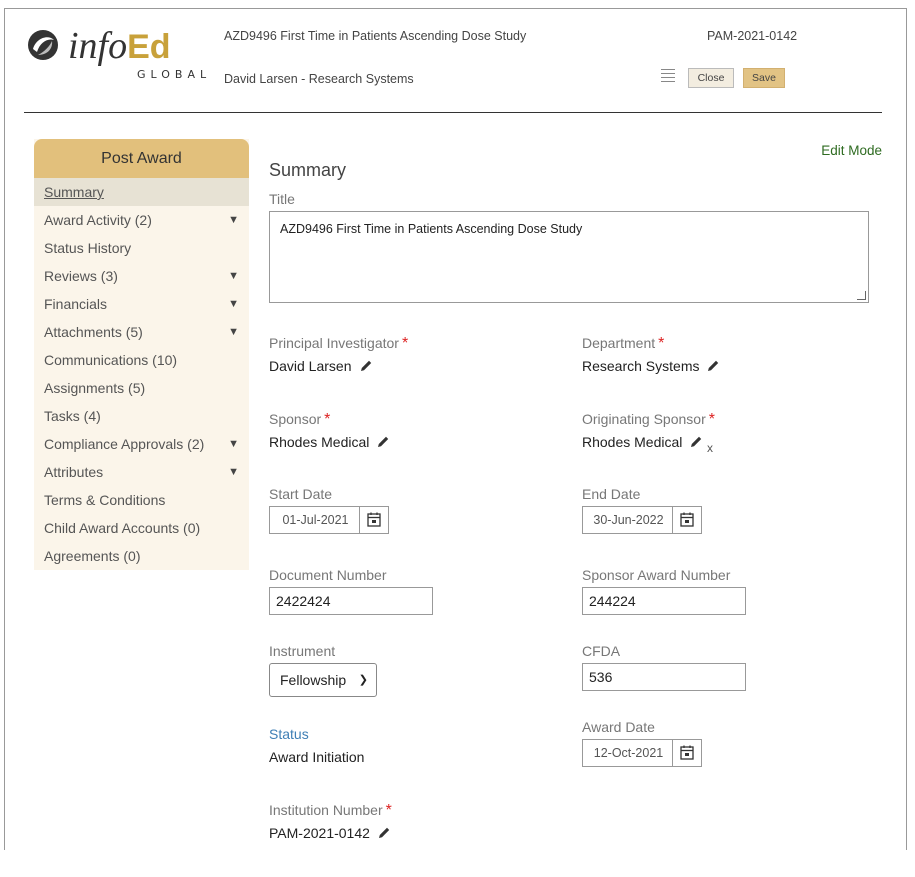 This screenshot has width=915, height=877. What do you see at coordinates (141, 158) in the screenshot?
I see `sidebar-title: Post Award` at bounding box center [141, 158].